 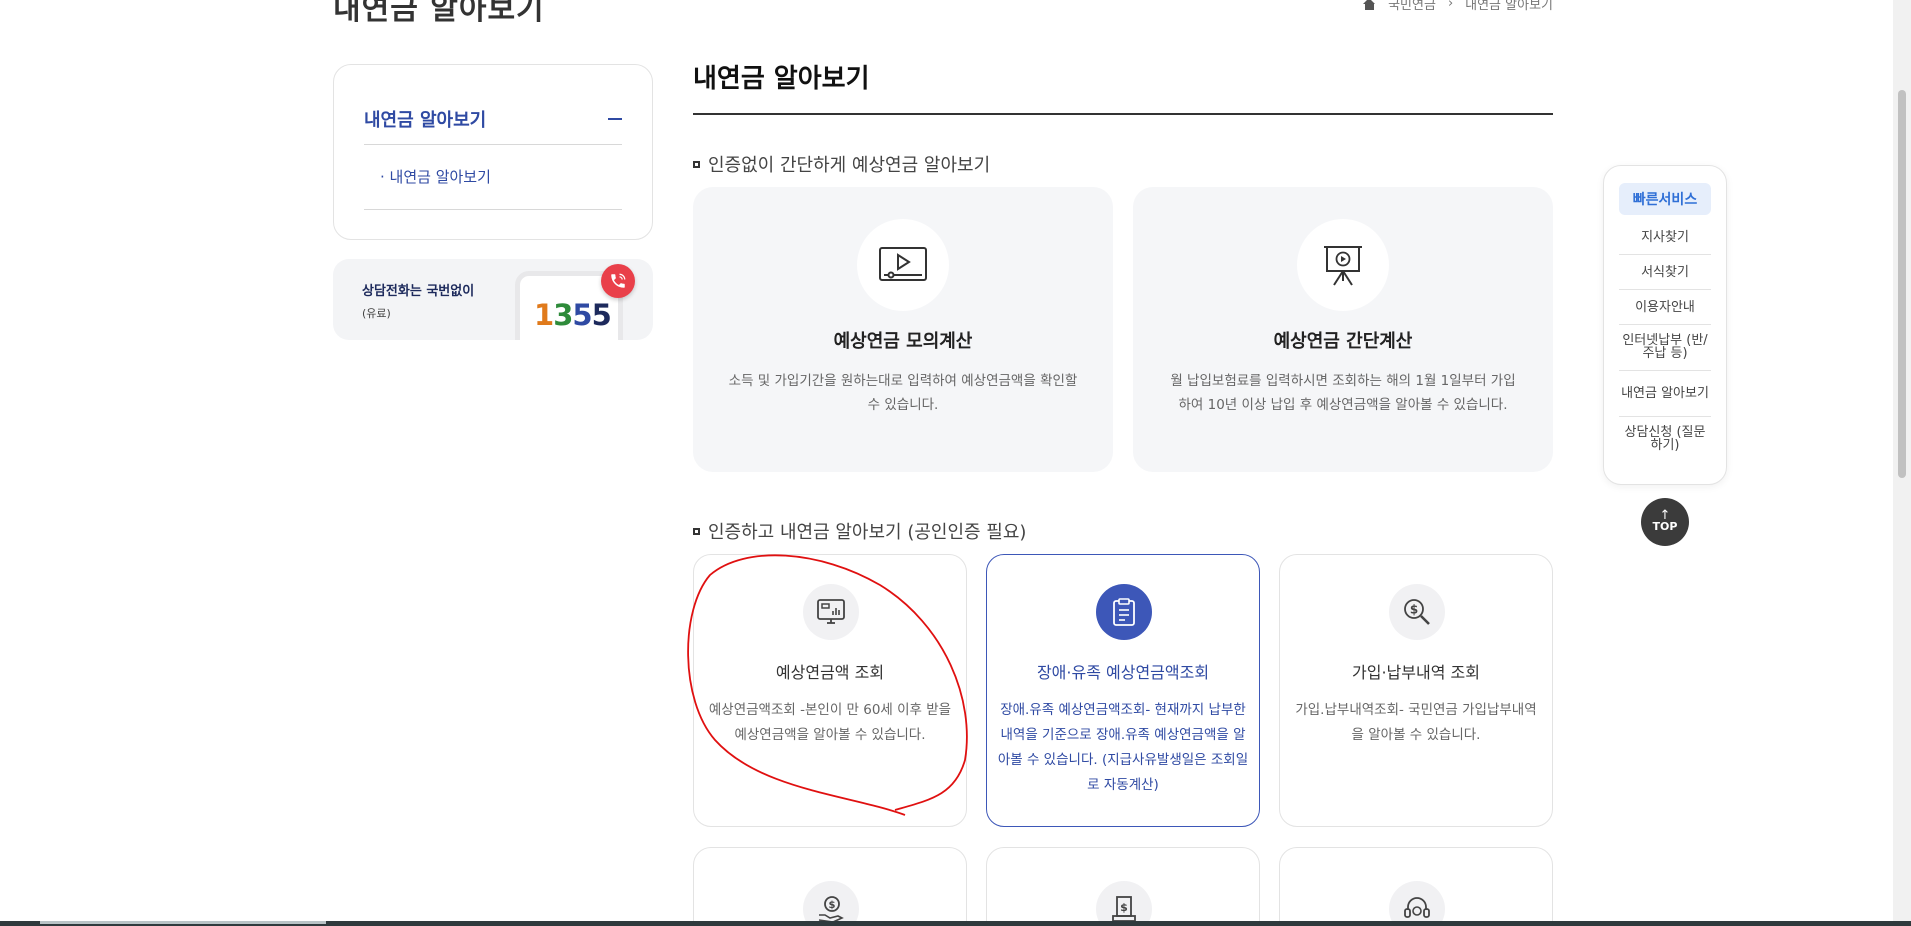 I want to click on collapse-icon, so click(x=615, y=119).